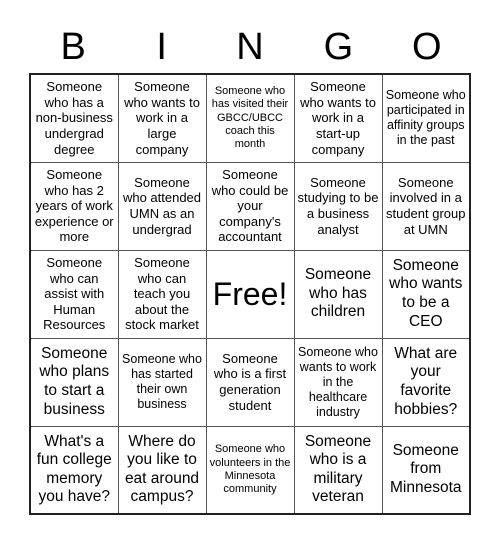 This screenshot has height=544, width=500. What do you see at coordinates (162, 470) in the screenshot?
I see `bingo-cell: Where do you like to eat around campus?` at bounding box center [162, 470].